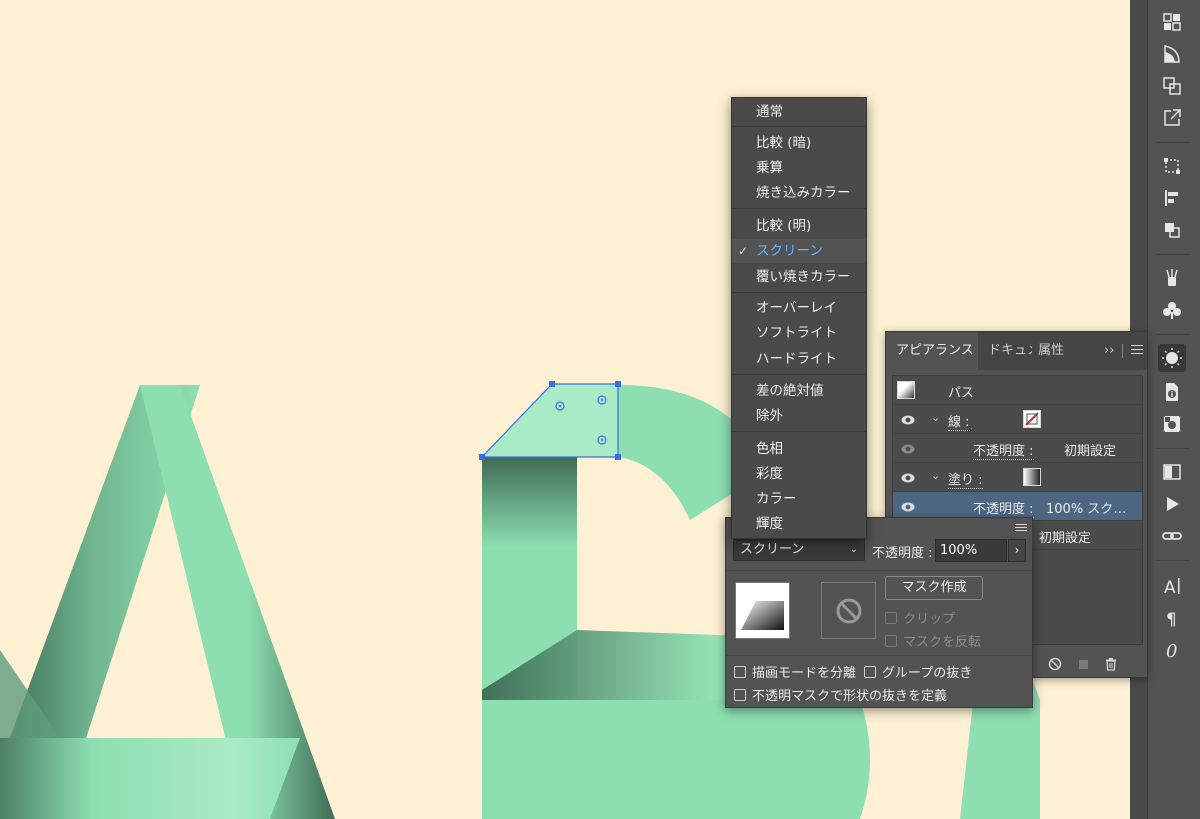  I want to click on collapse-panel-icon: ››, so click(1109, 351).